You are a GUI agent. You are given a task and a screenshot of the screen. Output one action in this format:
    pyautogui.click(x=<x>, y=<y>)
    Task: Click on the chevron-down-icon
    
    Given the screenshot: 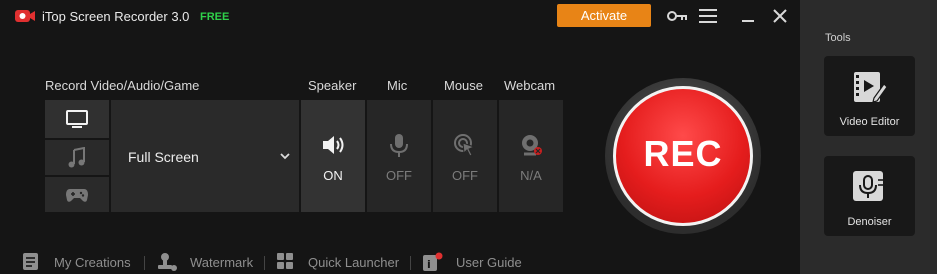 What is the action you would take?
    pyautogui.click(x=285, y=156)
    